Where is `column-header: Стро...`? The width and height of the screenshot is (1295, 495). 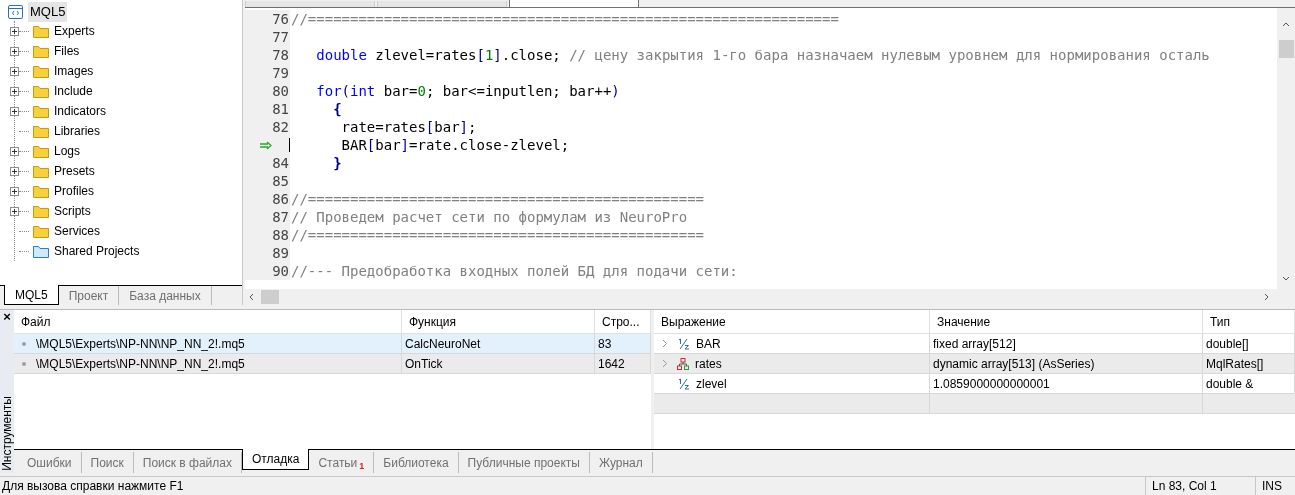 column-header: Стро... is located at coordinates (623, 322).